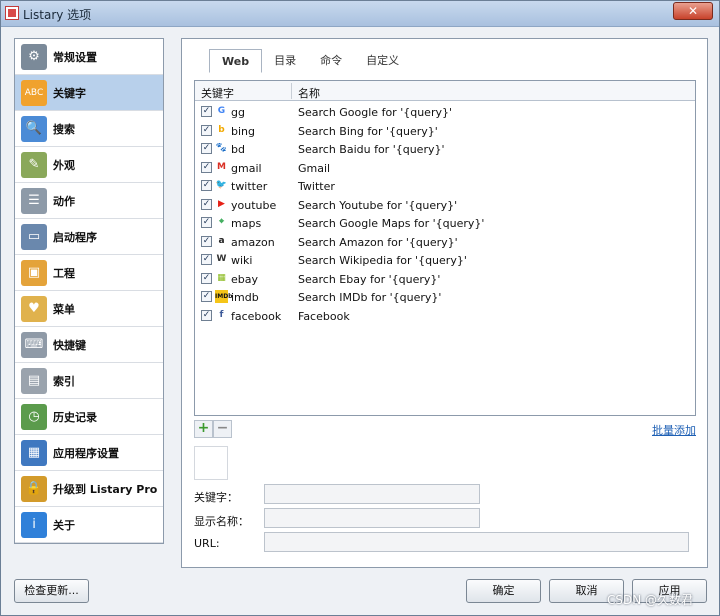 The image size is (720, 616). Describe the element at coordinates (445, 91) in the screenshot. I see `table-header: 关键字 名称` at that location.